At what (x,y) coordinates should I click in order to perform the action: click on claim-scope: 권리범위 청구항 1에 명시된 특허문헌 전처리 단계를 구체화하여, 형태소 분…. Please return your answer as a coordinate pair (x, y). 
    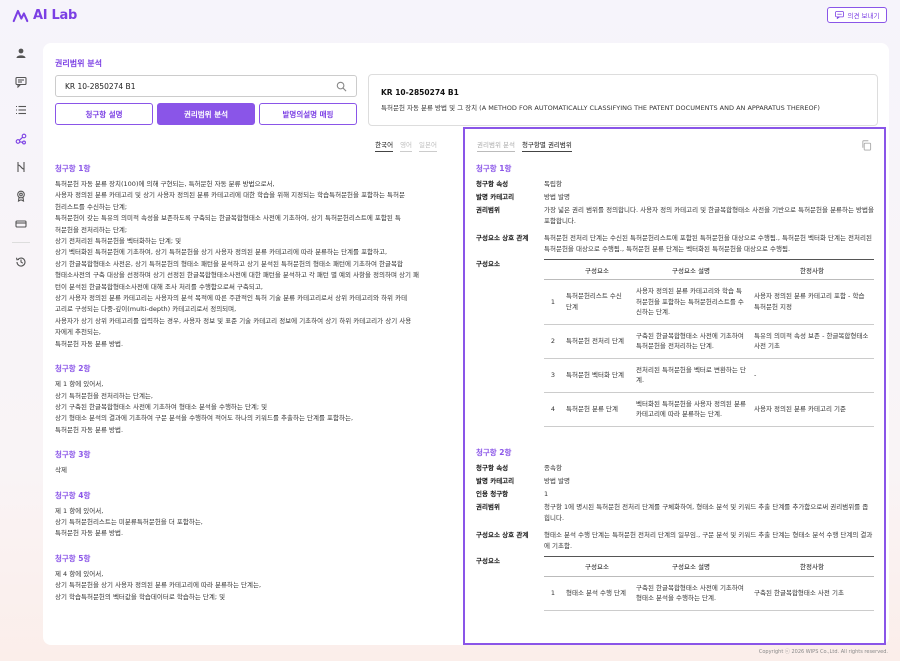
    Looking at the image, I should click on (675, 513).